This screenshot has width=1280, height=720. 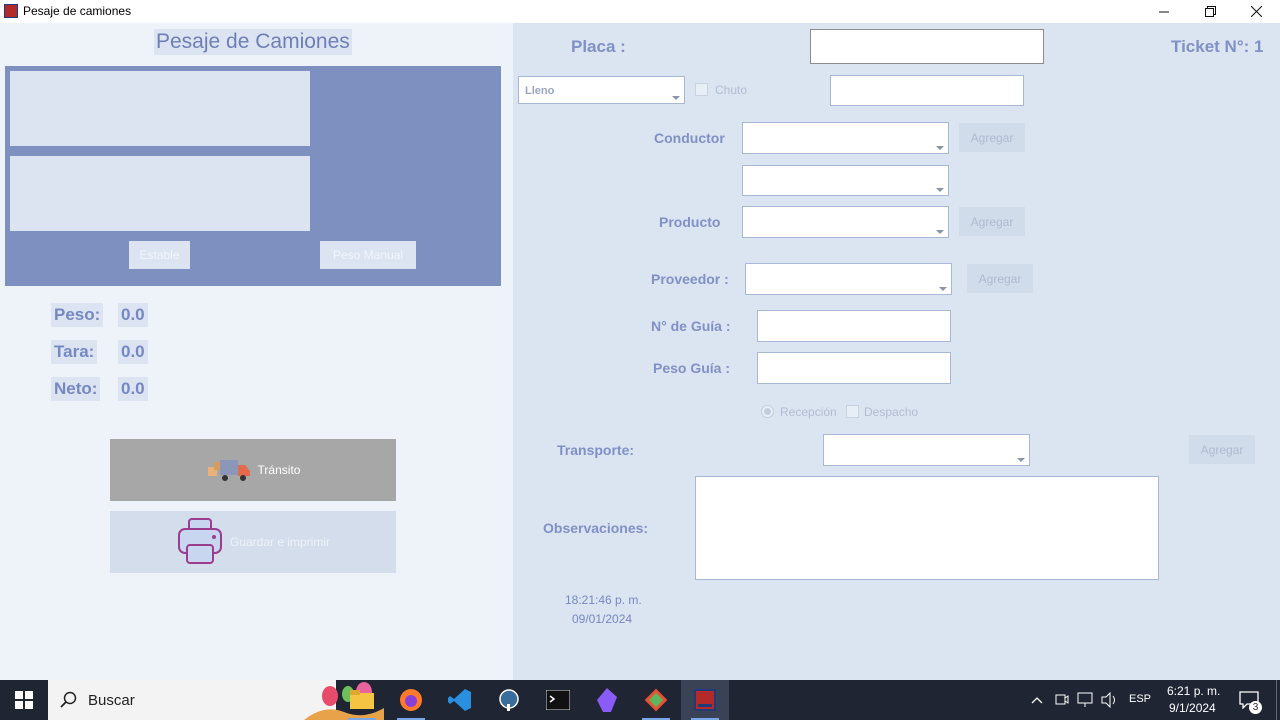 I want to click on taskbar-vscode, so click(x=460, y=700).